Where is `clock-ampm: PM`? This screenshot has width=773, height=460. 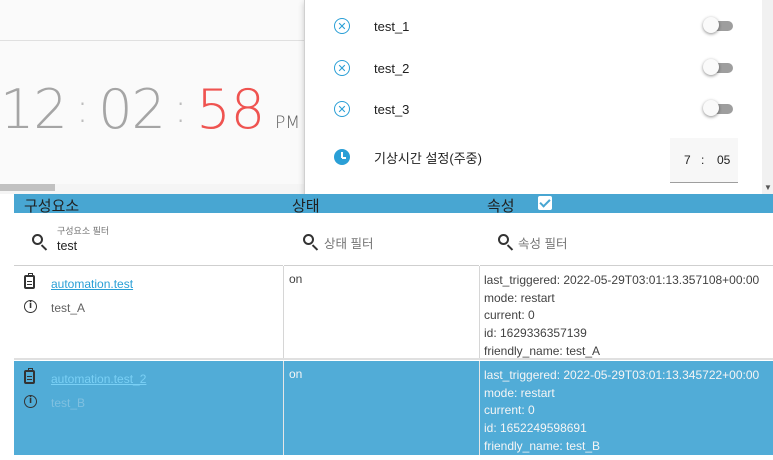 clock-ampm: PM is located at coordinates (288, 123).